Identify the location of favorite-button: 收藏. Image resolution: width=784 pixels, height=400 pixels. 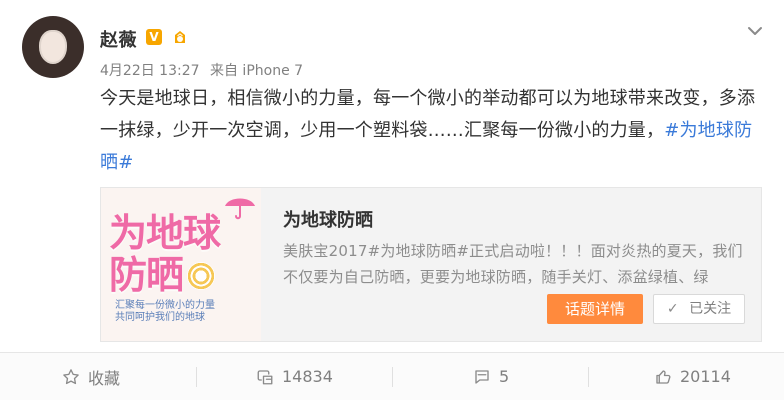
(91, 376).